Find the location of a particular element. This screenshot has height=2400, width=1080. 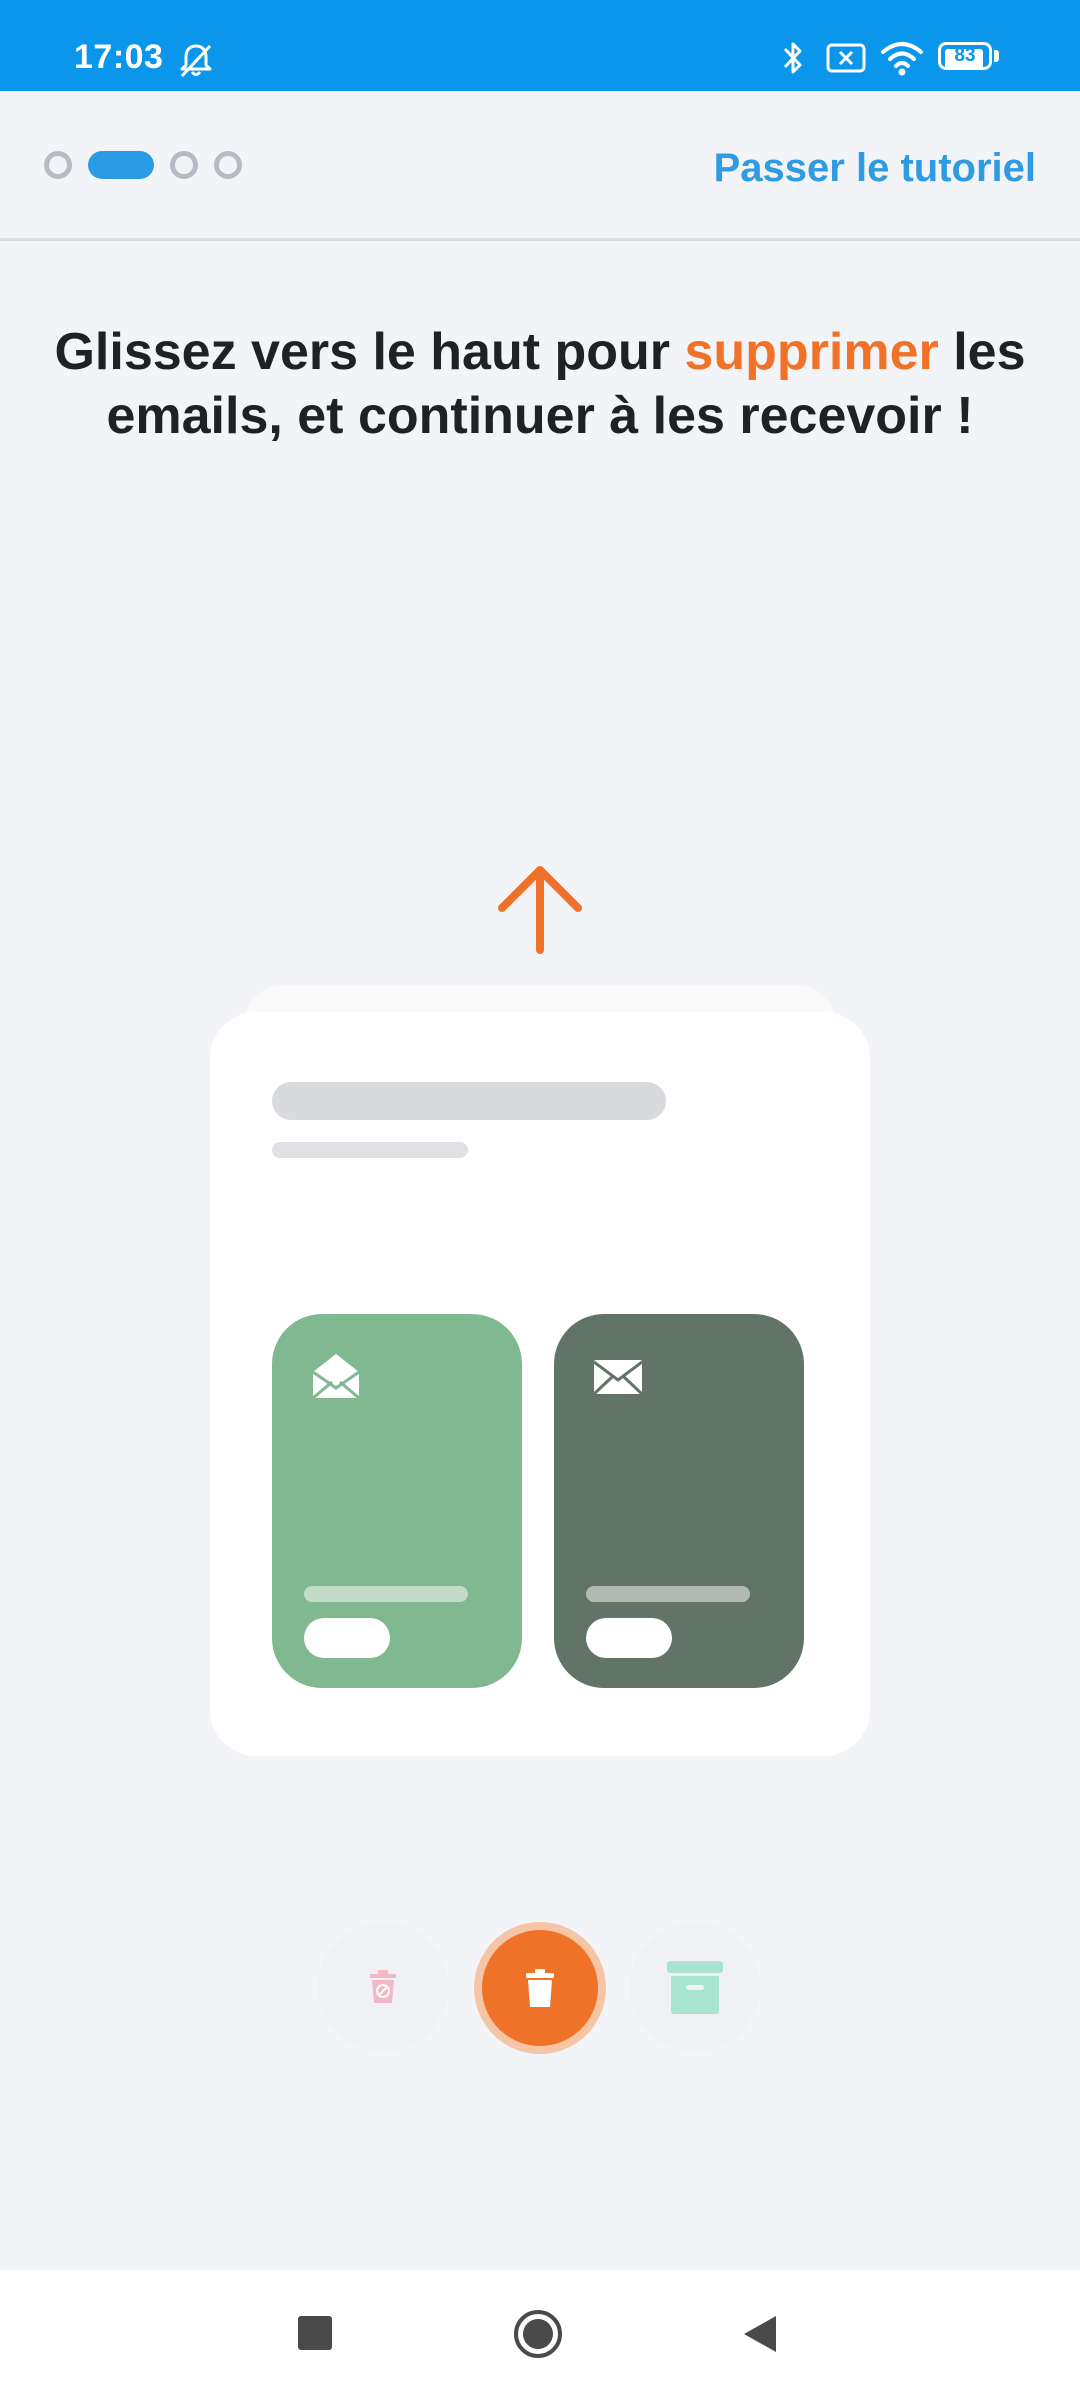

skip-tutorial-link: Passer le tutoriel is located at coordinates (875, 168).